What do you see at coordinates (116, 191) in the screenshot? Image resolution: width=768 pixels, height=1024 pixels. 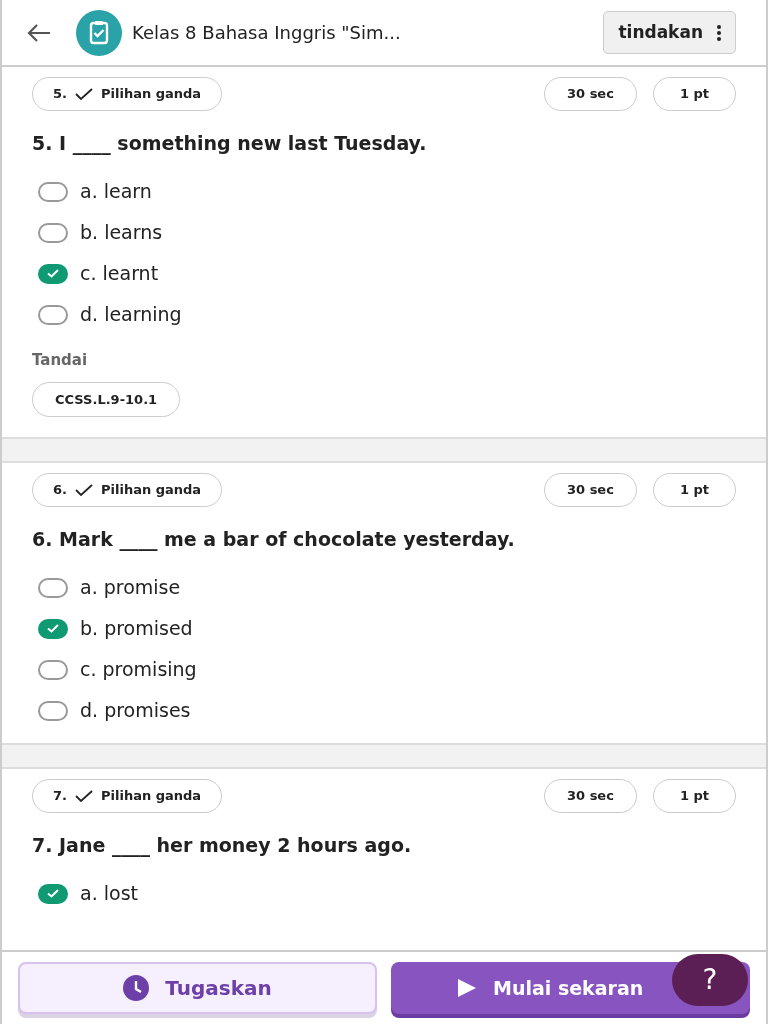 I see `answer-option: a. learn` at bounding box center [116, 191].